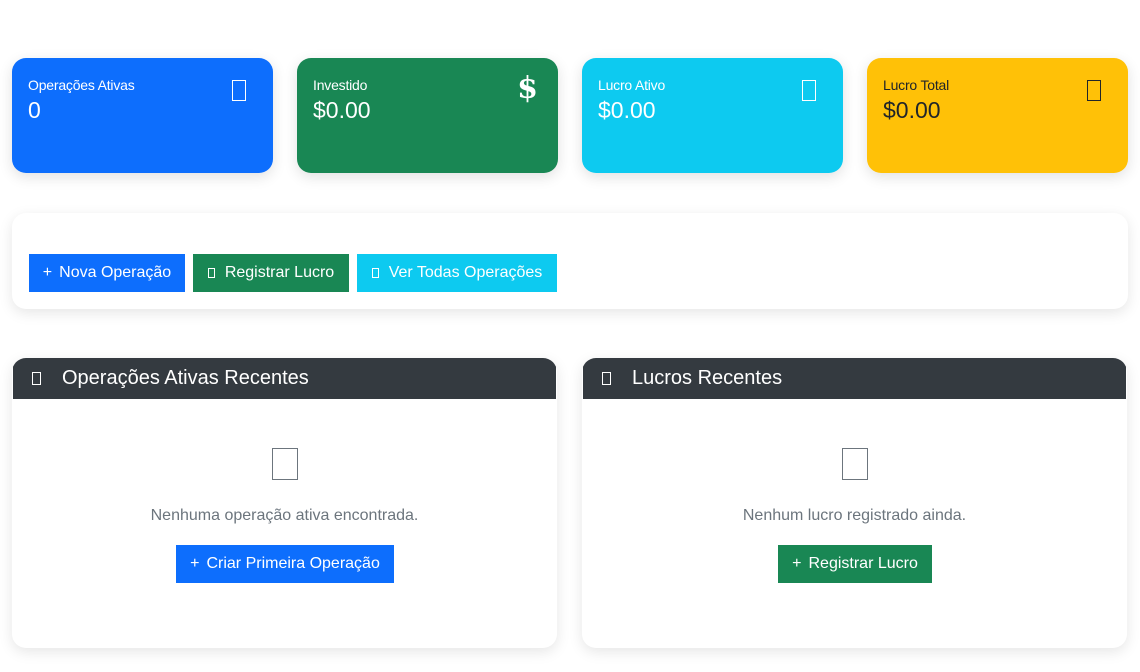 Image resolution: width=1140 pixels, height=672 pixels. I want to click on empty-state-text: Nenhum lucro registrado ainda., so click(854, 515).